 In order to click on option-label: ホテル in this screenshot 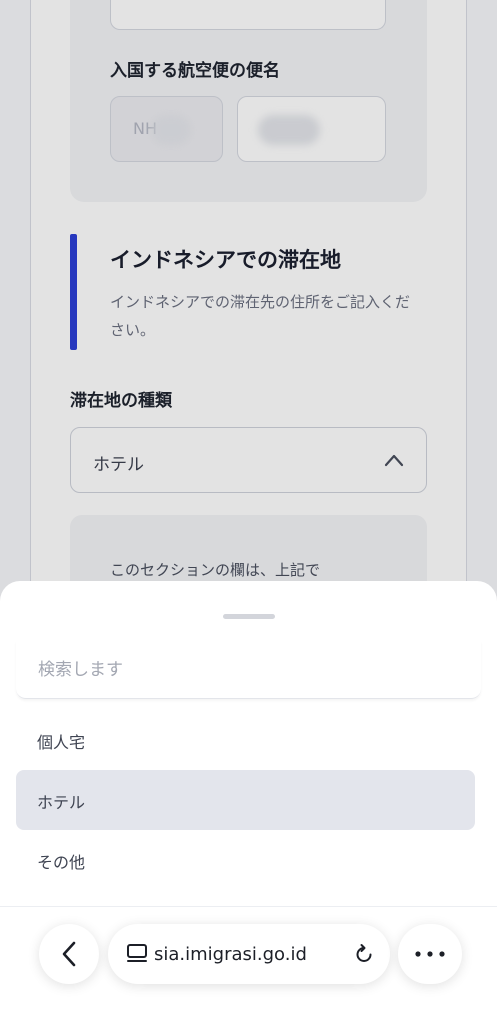, I will do `click(61, 802)`.